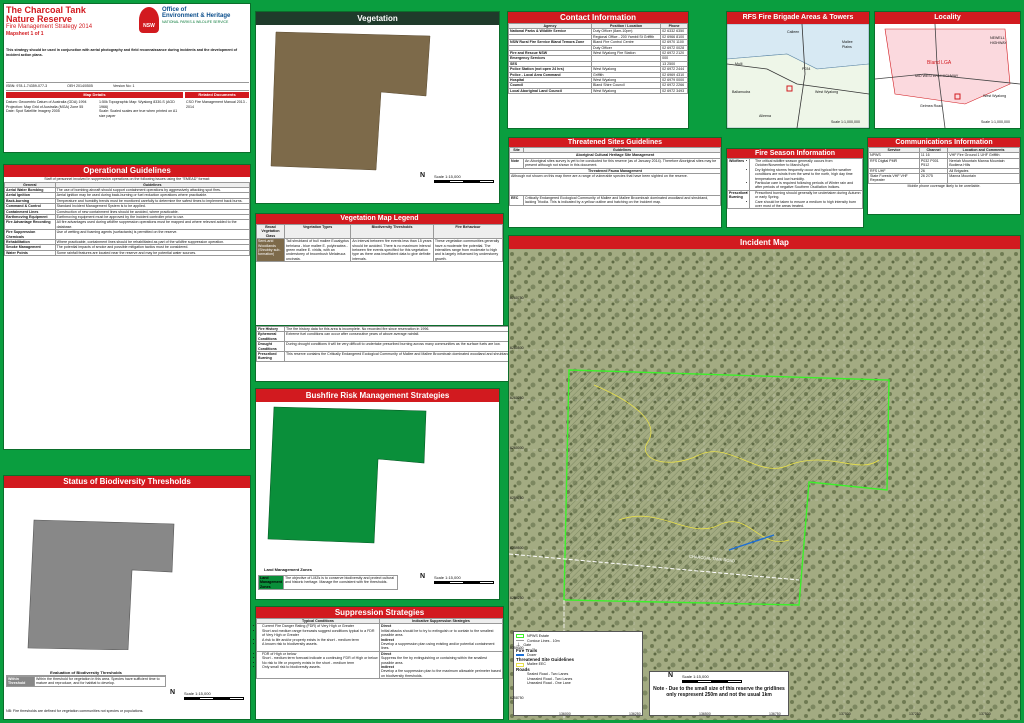 The height and width of the screenshot is (723, 1024). I want to click on title-line4: Mapsheet 1 of 1, so click(25, 34).